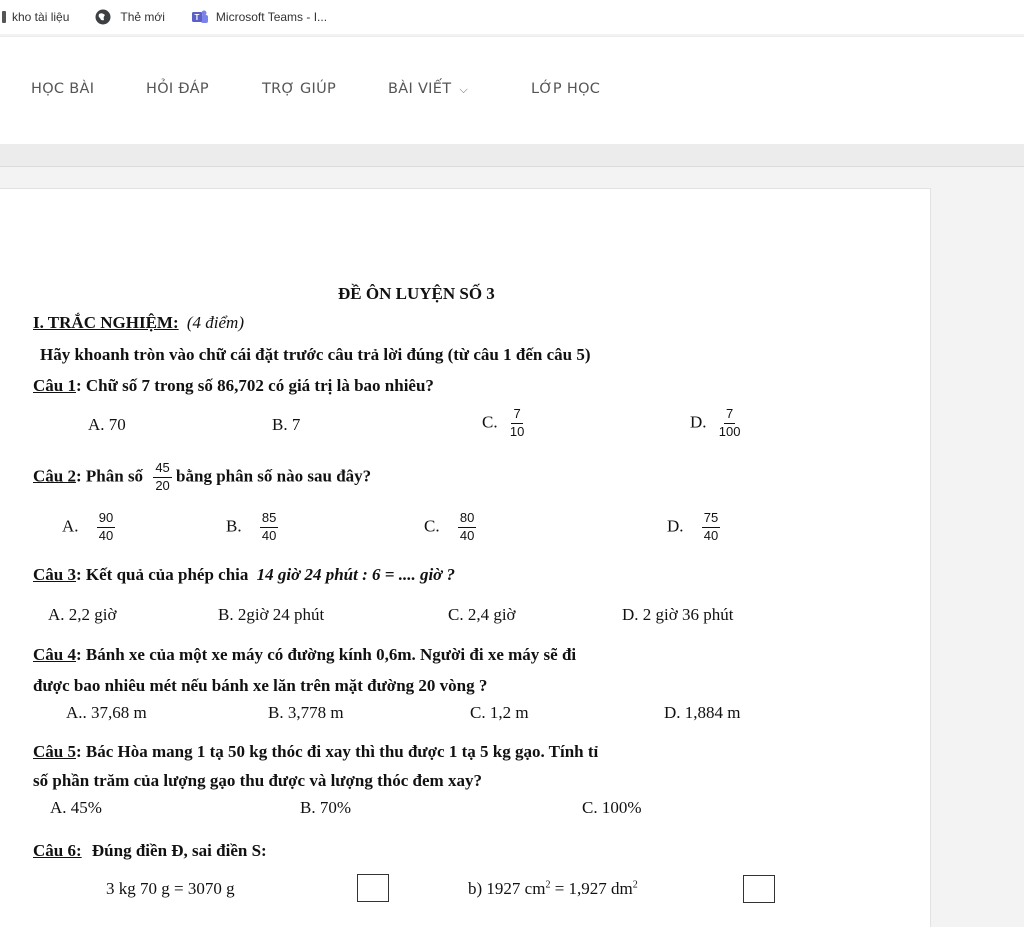  Describe the element at coordinates (269, 519) in the screenshot. I see `numerator: 85` at that location.